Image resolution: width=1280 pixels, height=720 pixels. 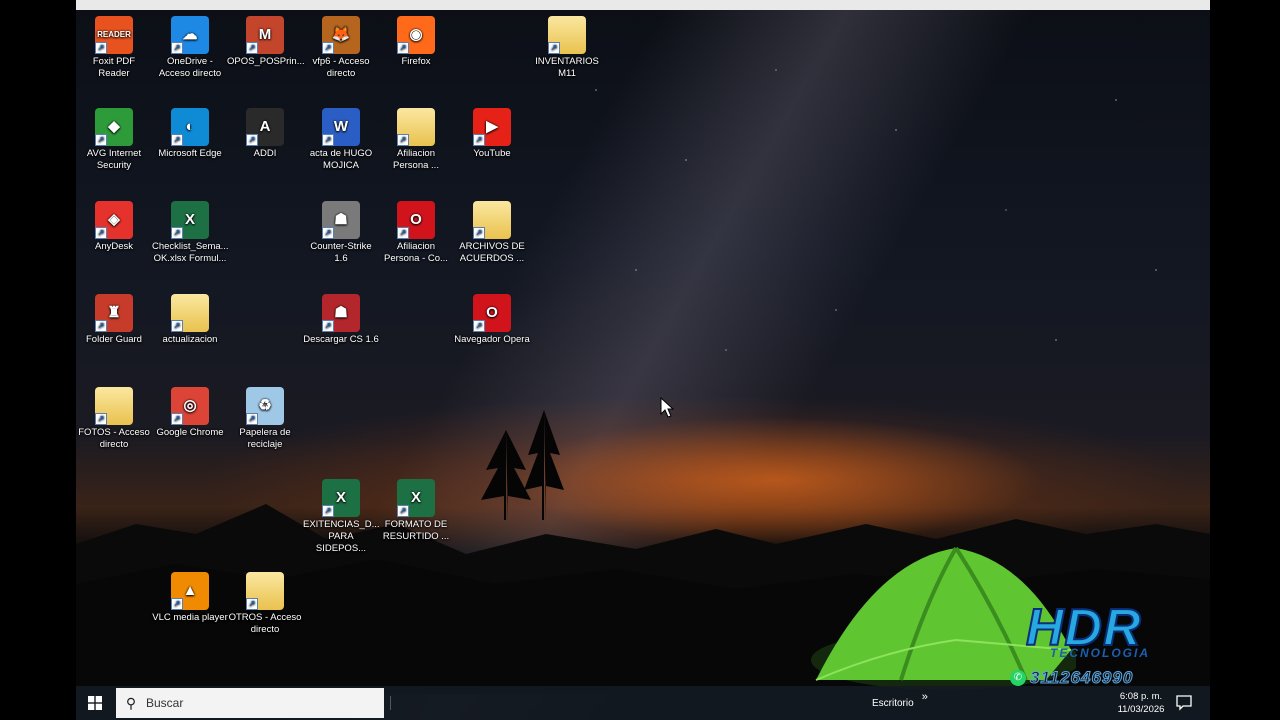 I want to click on desktop-icon: ◈ ↗ AnyDesk, so click(x=114, y=227).